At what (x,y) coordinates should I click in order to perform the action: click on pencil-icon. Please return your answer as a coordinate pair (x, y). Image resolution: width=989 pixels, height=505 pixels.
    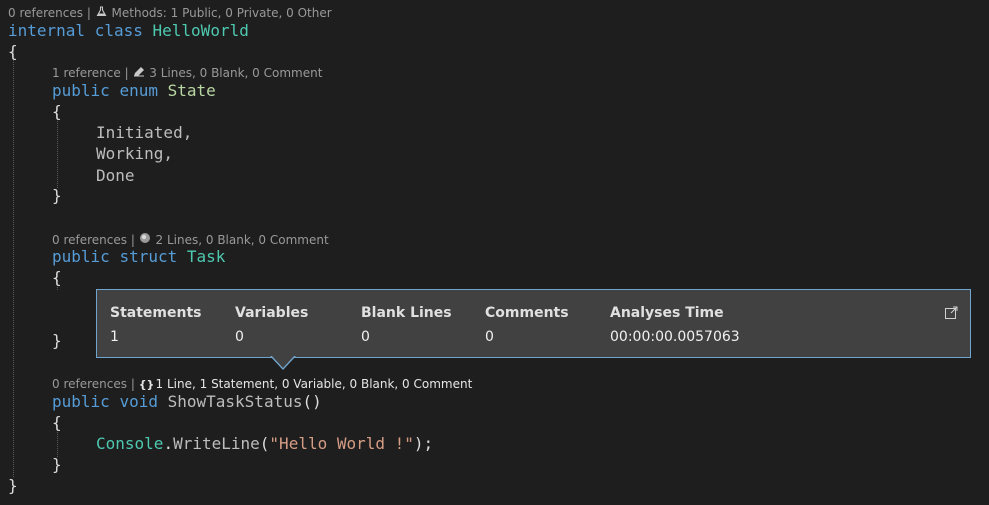
    Looking at the image, I should click on (138, 73).